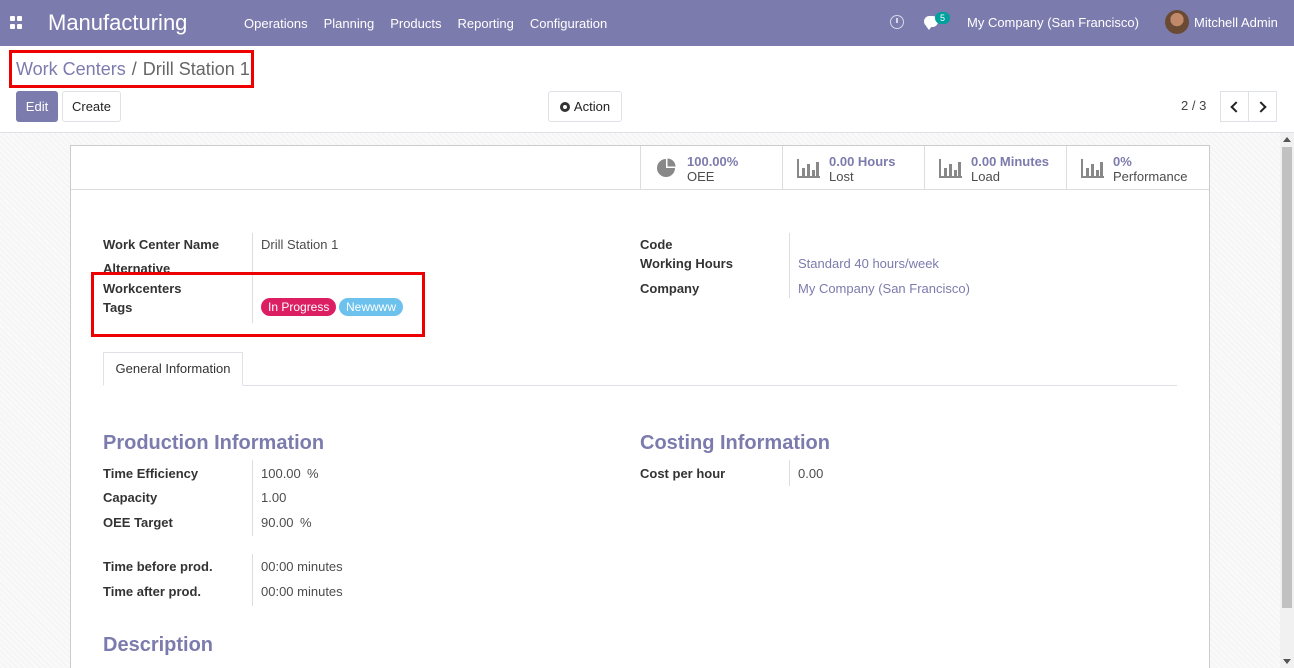 This screenshot has width=1294, height=668. I want to click on tab-general-information: General Information, so click(173, 369).